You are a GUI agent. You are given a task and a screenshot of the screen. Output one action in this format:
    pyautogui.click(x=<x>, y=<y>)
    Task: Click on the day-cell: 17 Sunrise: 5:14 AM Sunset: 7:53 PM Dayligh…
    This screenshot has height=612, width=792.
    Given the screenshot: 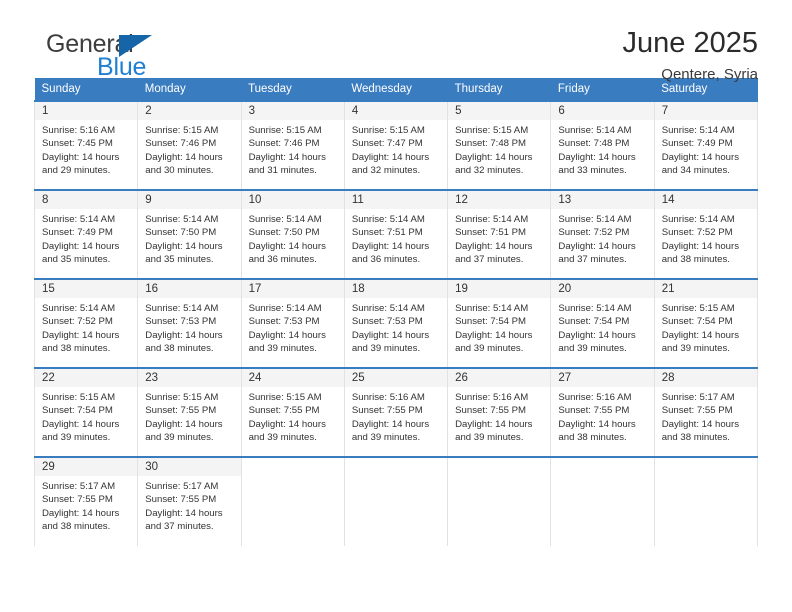 What is the action you would take?
    pyautogui.click(x=292, y=323)
    